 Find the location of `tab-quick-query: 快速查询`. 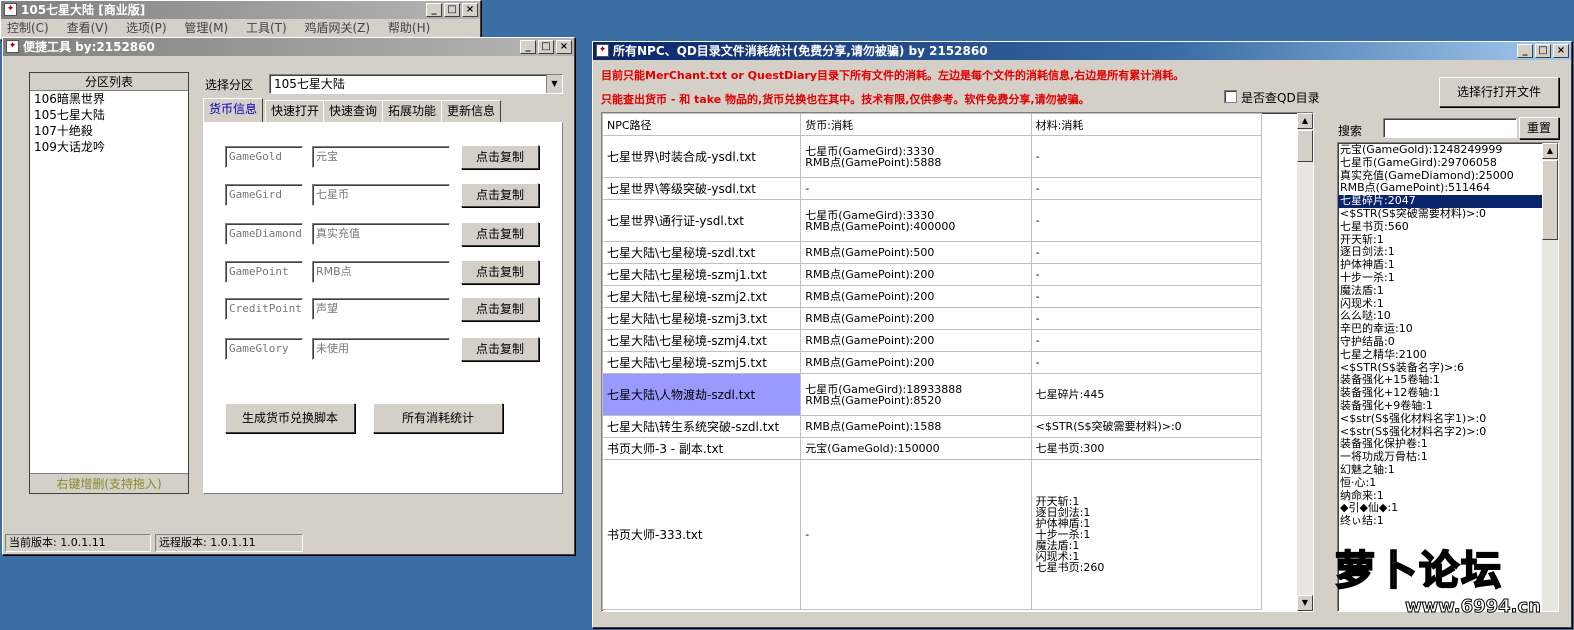

tab-quick-query: 快速查询 is located at coordinates (353, 111).